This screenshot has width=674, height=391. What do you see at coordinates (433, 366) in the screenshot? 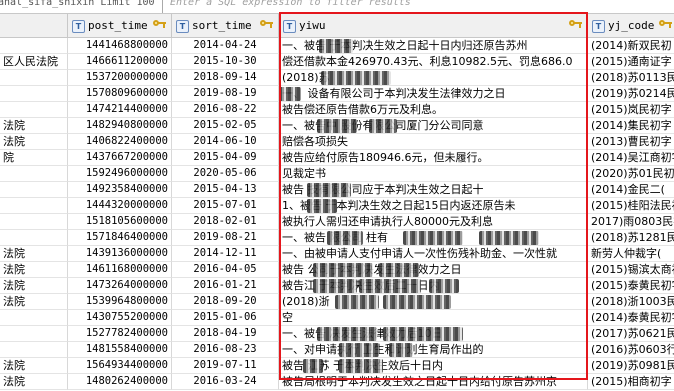
I see `cell-yiwu: 被告 江苏 于本判决生效后十日内` at bounding box center [433, 366].